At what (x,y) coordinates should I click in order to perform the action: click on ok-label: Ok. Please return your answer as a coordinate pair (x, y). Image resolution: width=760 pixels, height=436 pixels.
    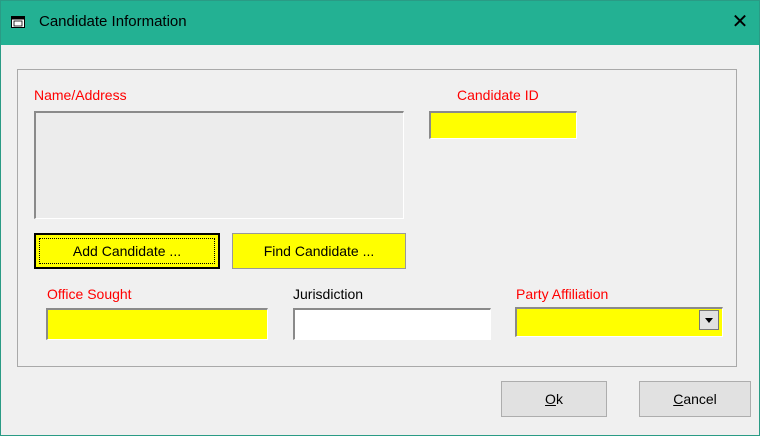
    Looking at the image, I should click on (554, 399).